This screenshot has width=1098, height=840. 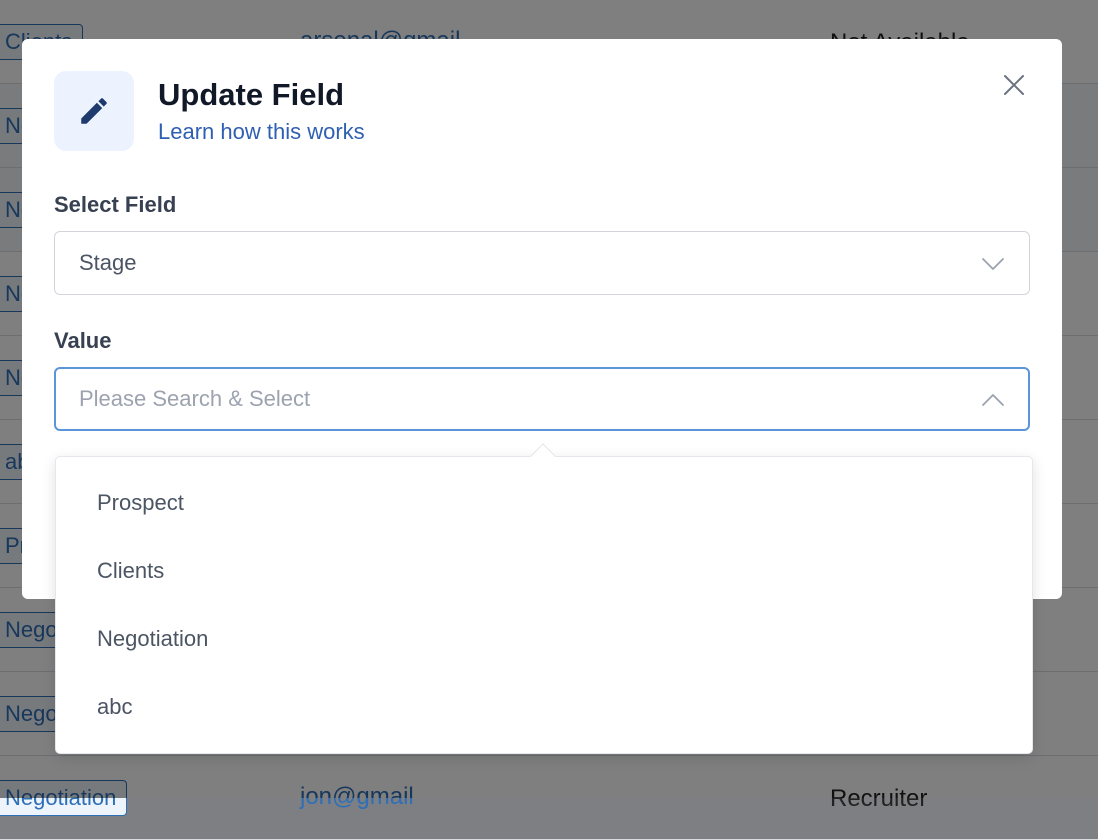 What do you see at coordinates (542, 399) in the screenshot?
I see `value-search-select: Please Search & Select` at bounding box center [542, 399].